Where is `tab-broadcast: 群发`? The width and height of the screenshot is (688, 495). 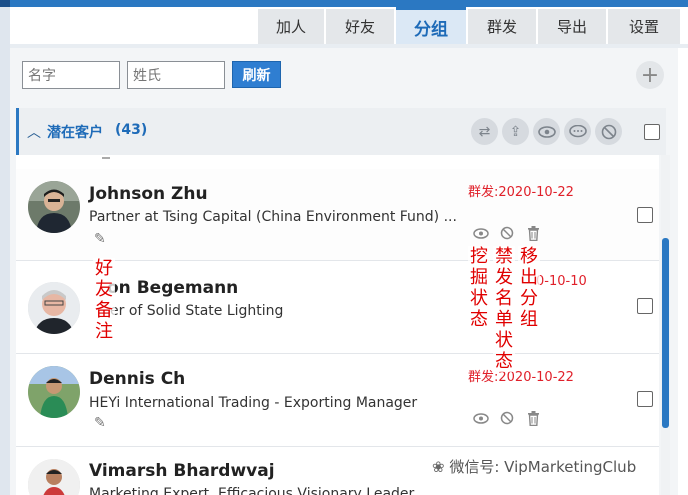
tab-broadcast: 群发 is located at coordinates (502, 26).